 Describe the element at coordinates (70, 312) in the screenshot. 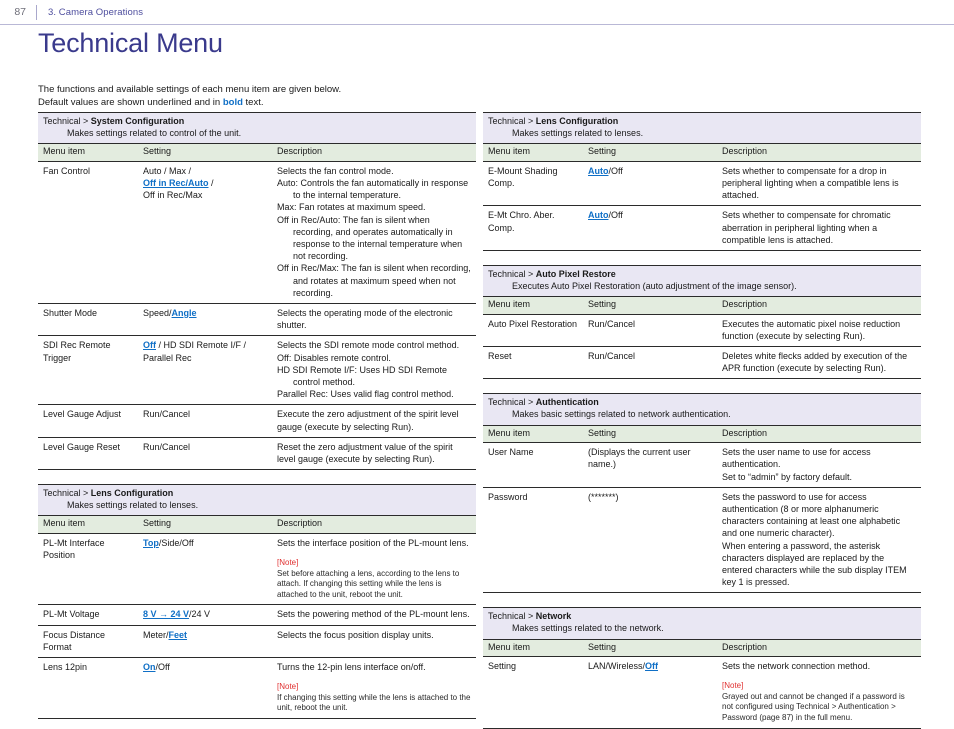

I see `cell-menu-item: Shutter Mode` at that location.